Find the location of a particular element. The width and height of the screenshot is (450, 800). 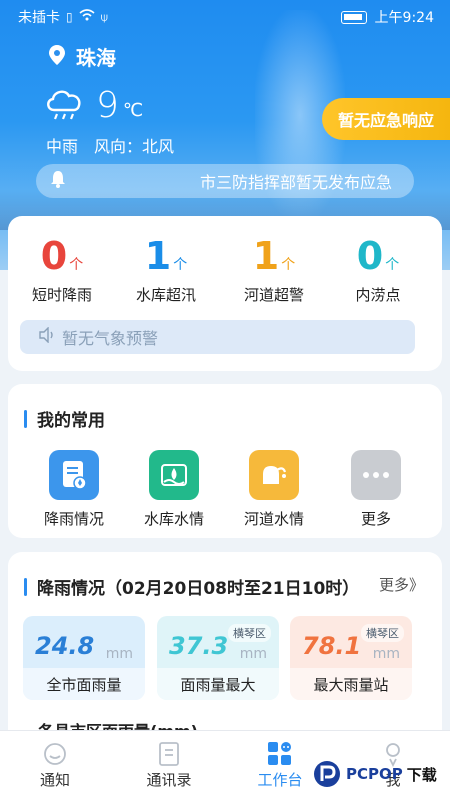

fav-reservoir: 水库水情 is located at coordinates (174, 489).